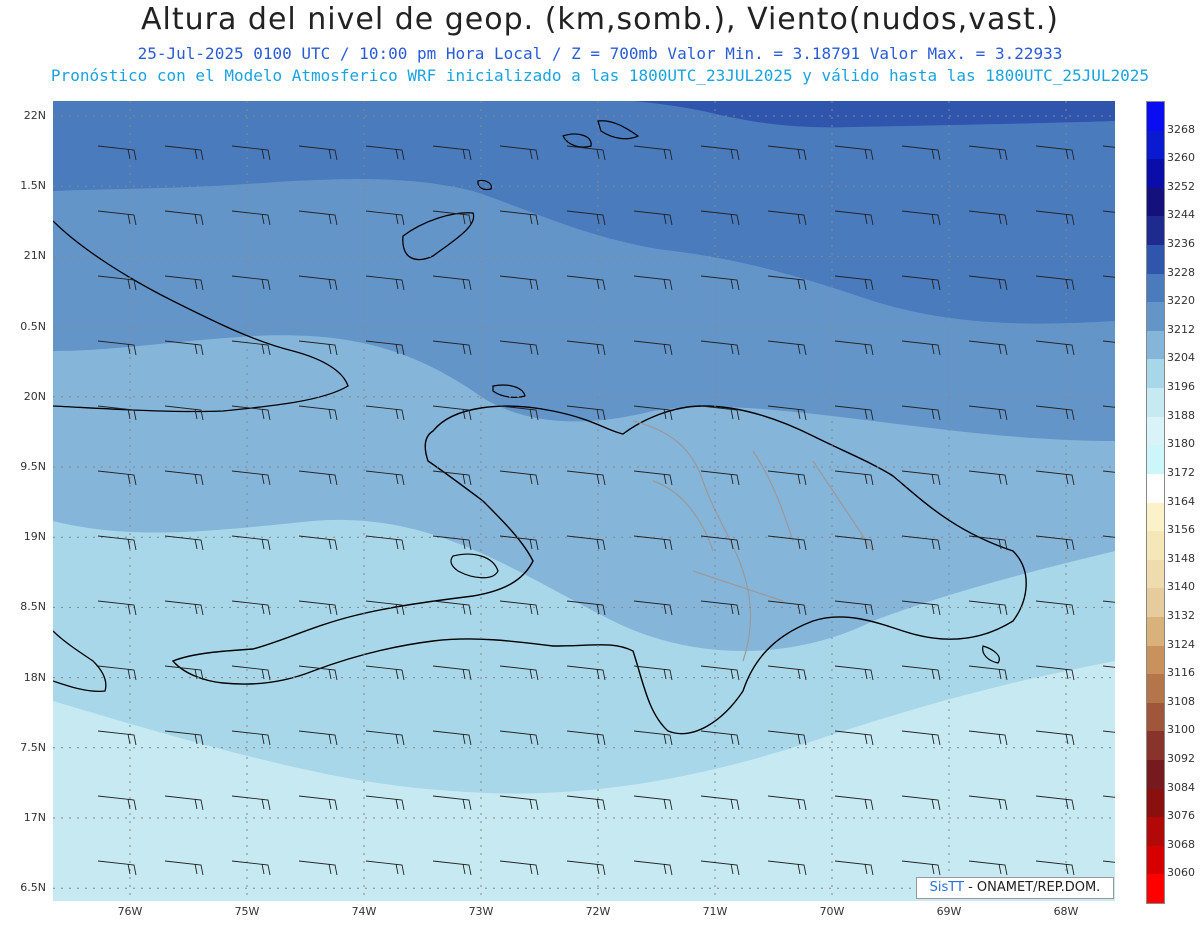  What do you see at coordinates (1181, 301) in the screenshot?
I see `colorbar-label: 3220` at bounding box center [1181, 301].